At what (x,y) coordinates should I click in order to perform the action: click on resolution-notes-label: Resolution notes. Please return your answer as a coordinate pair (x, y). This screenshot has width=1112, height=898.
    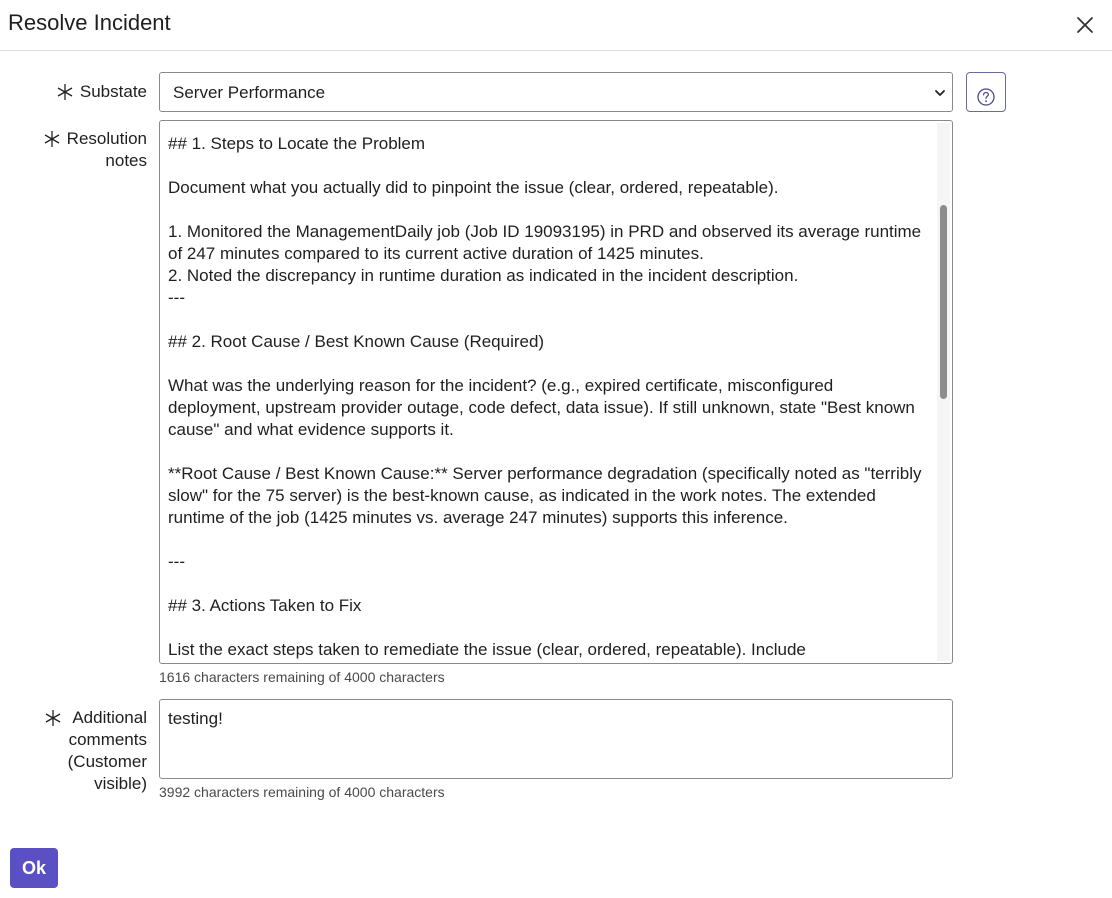
    Looking at the image, I should click on (88, 150).